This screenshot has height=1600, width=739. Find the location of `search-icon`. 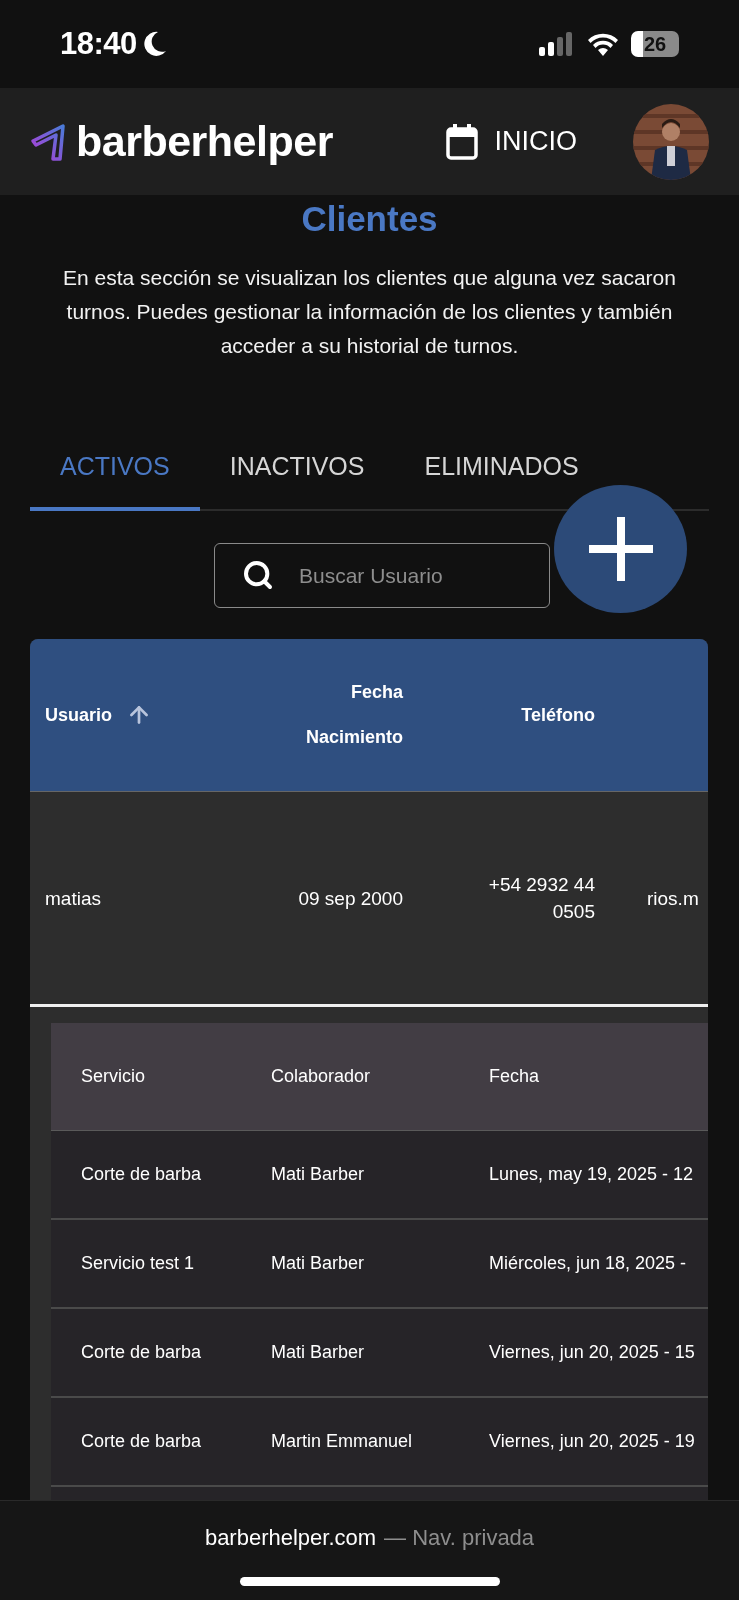

search-icon is located at coordinates (258, 575).